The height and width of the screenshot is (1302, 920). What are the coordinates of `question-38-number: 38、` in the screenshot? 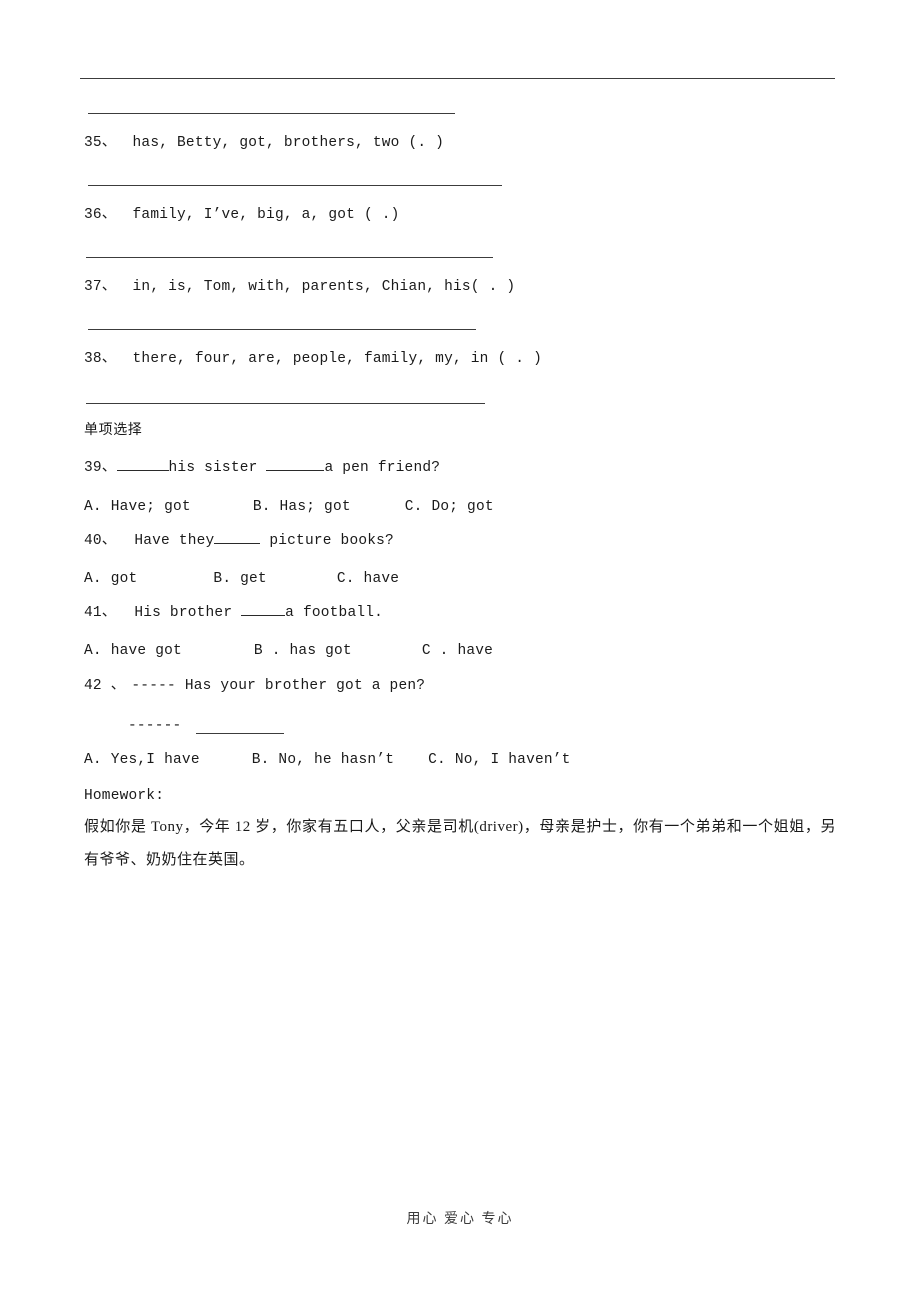 It's located at (100, 359).